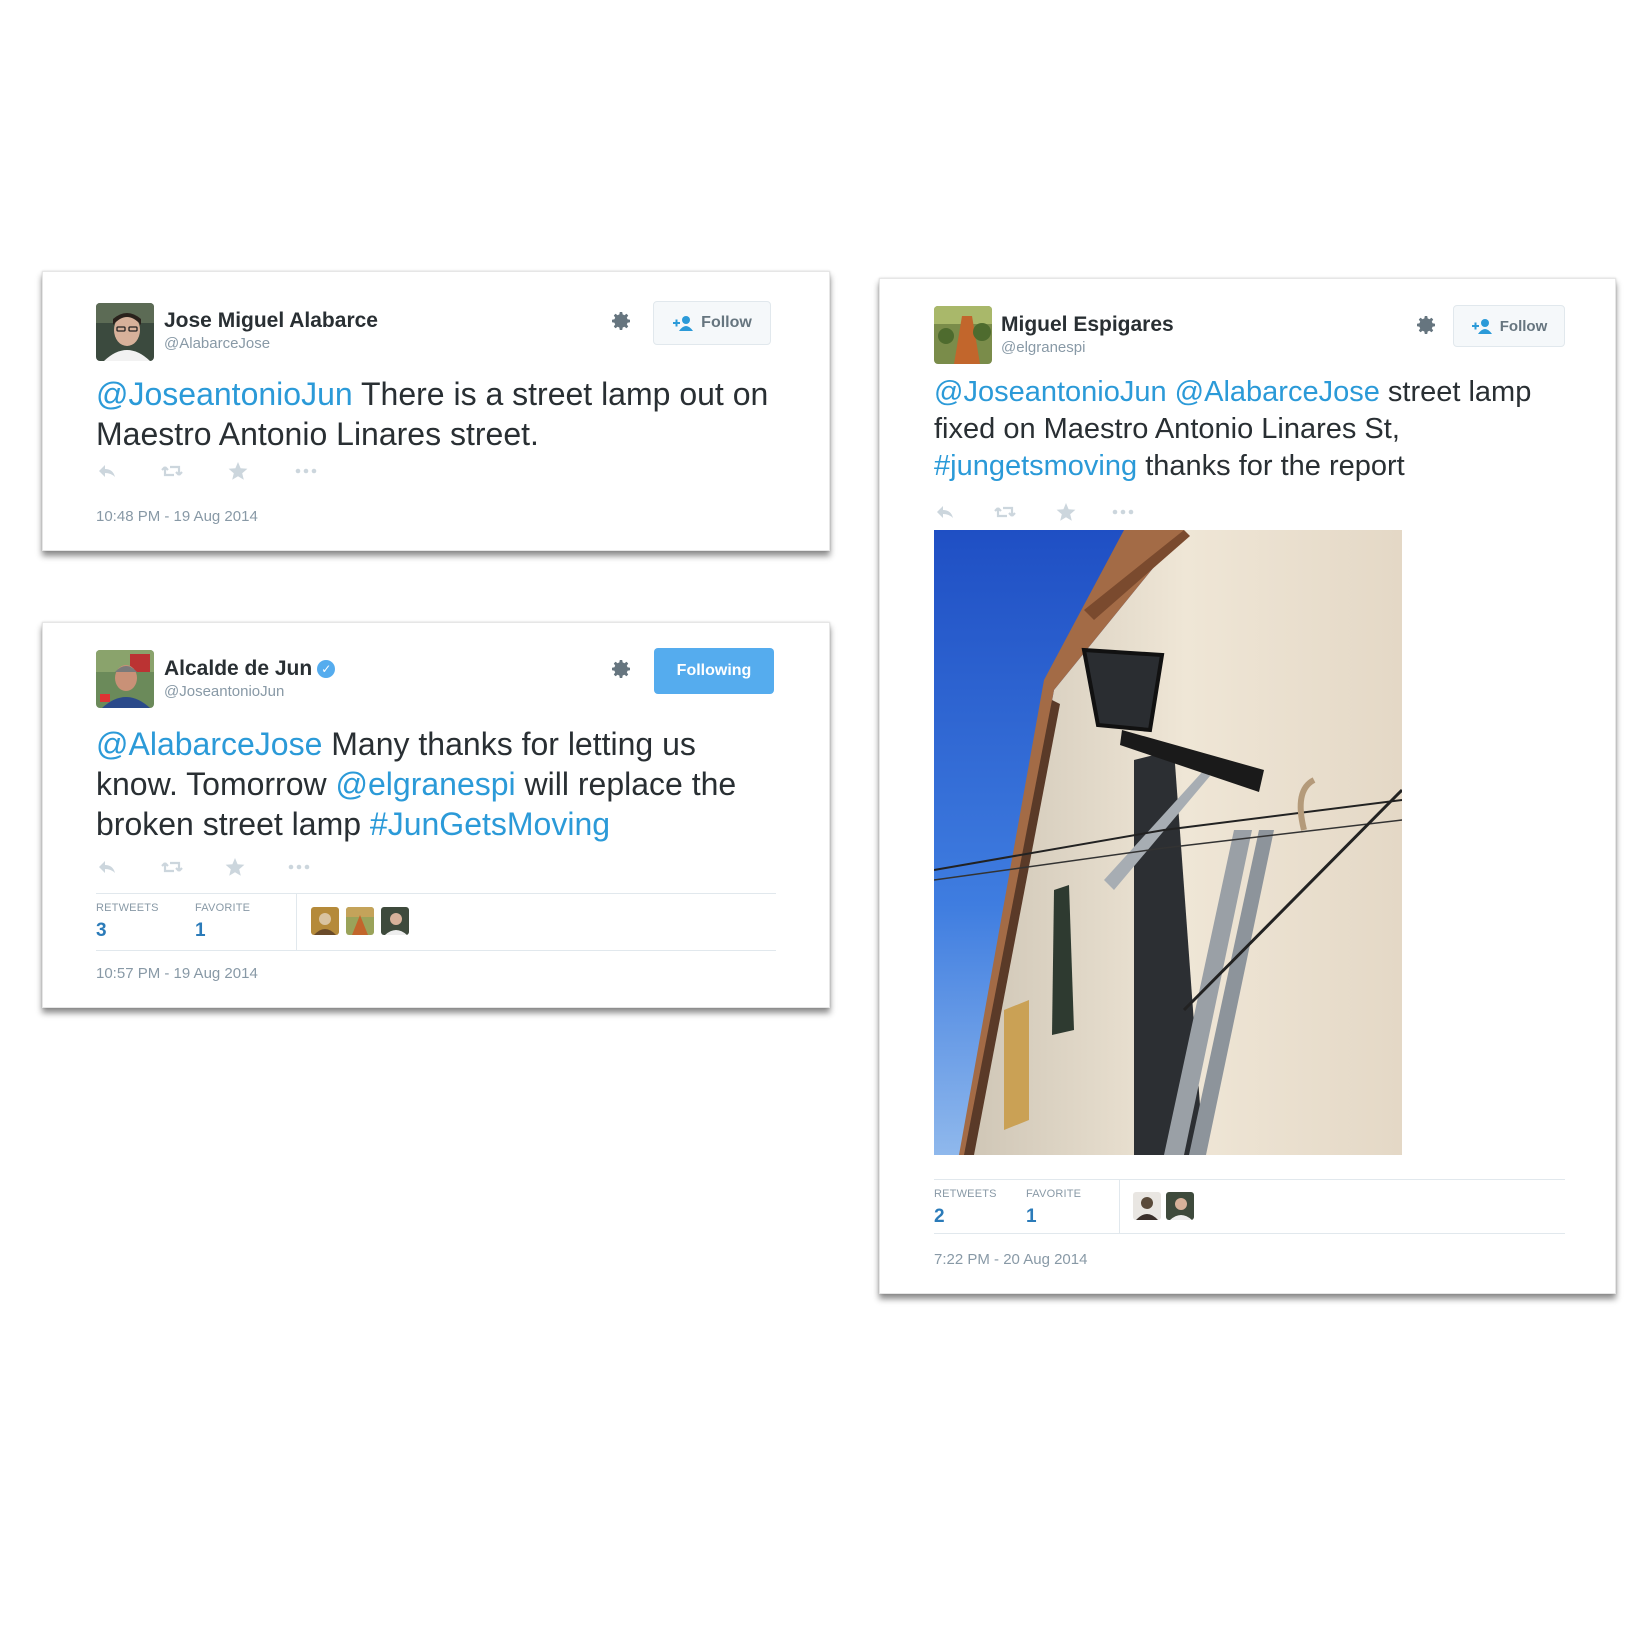 This screenshot has width=1650, height=1650. What do you see at coordinates (1271, 466) in the screenshot?
I see `tweet-text-segment: thanks for the report` at bounding box center [1271, 466].